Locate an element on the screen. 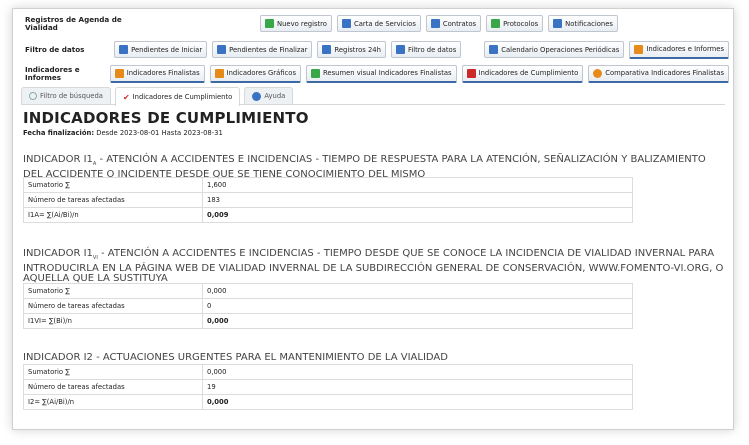 This screenshot has height=445, width=749. periodic-calendar-button: Calendario Operaciones Periódicas is located at coordinates (554, 49).